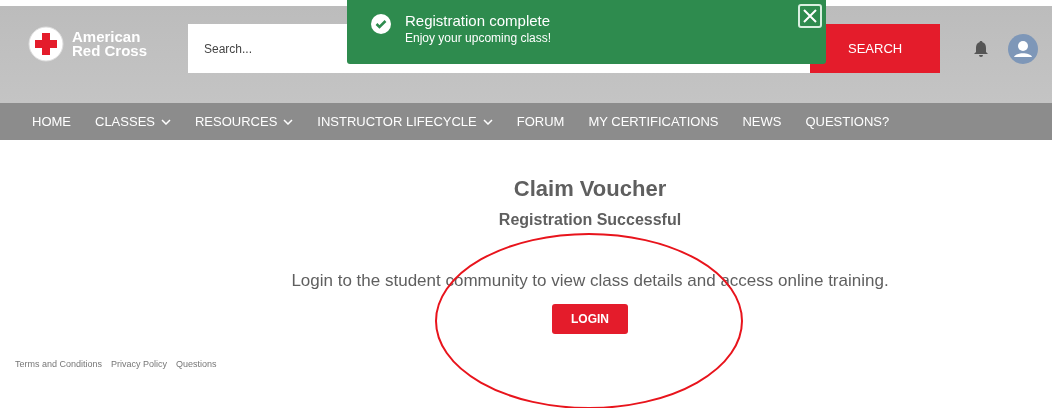 The image size is (1052, 408). What do you see at coordinates (107, 37) in the screenshot?
I see `logo-text: American` at bounding box center [107, 37].